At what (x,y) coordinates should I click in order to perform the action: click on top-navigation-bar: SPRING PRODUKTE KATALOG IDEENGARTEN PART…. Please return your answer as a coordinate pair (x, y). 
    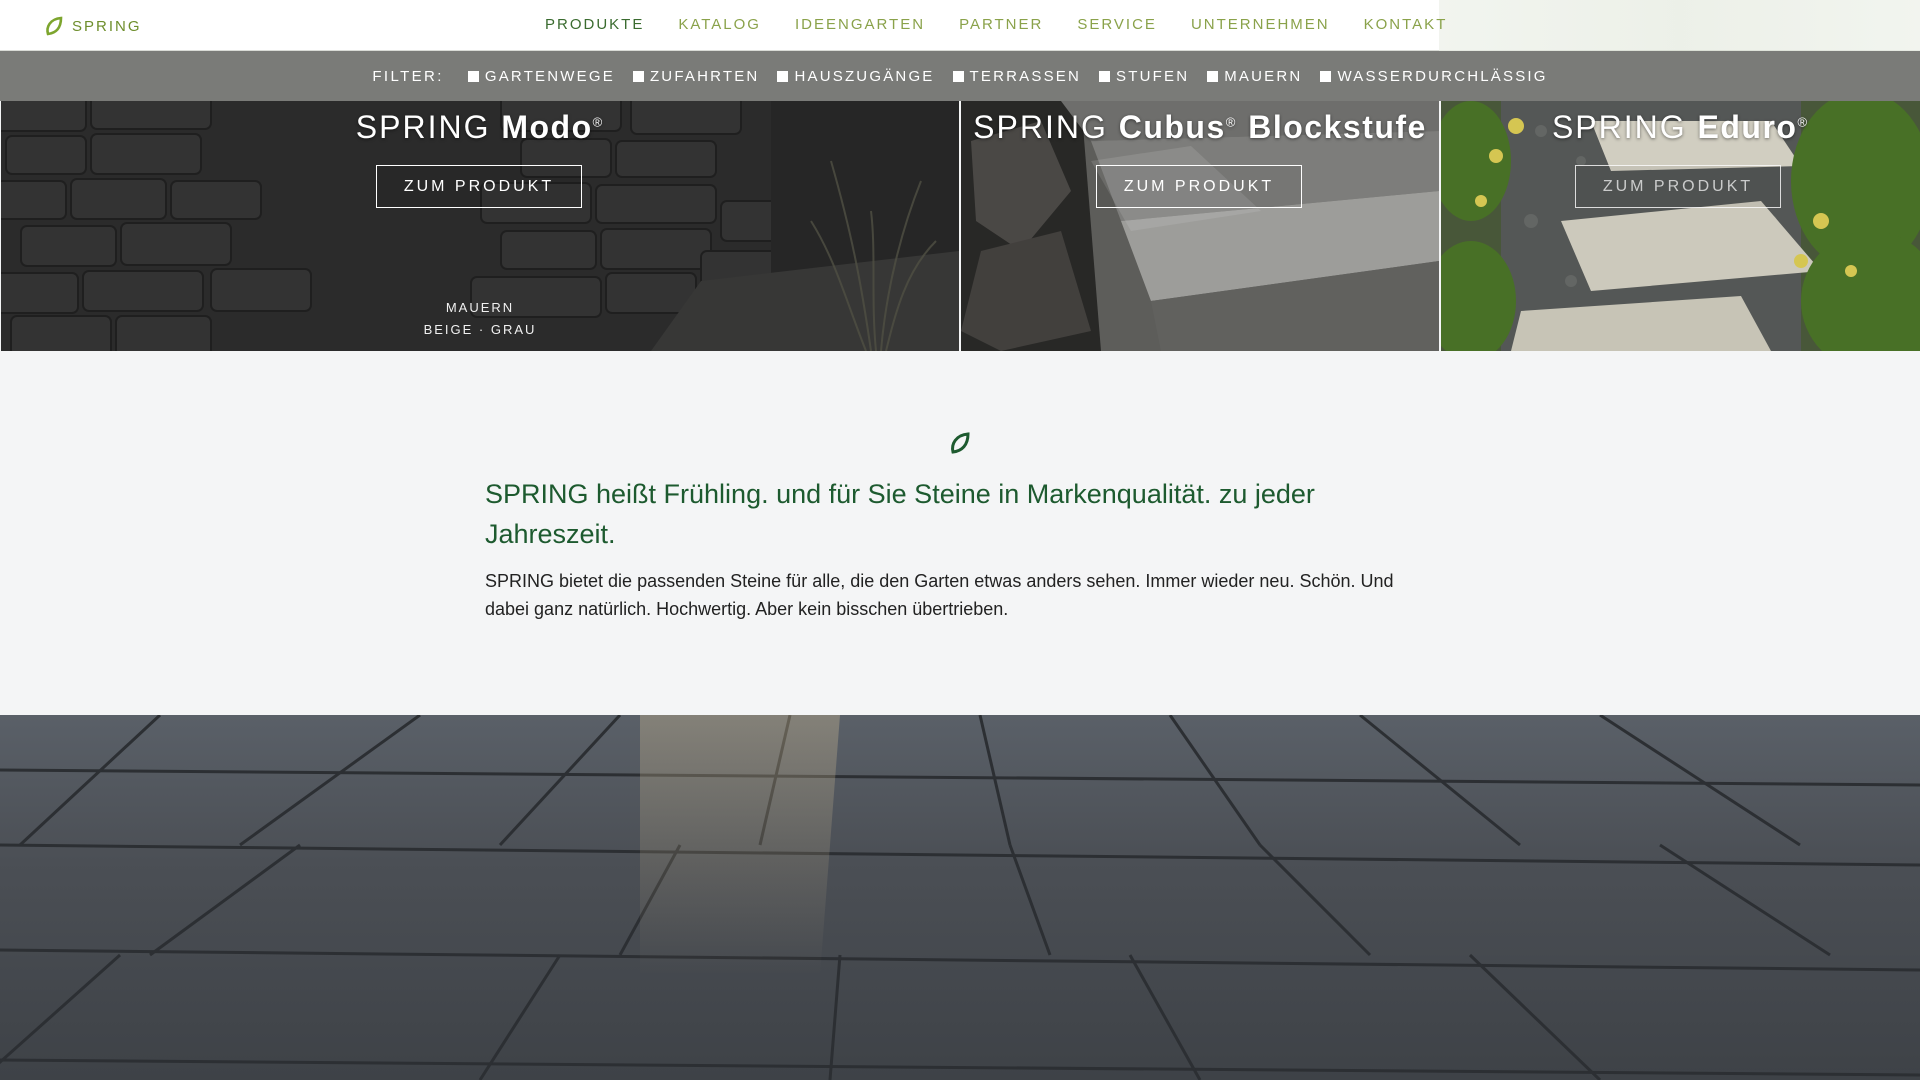
    Looking at the image, I should click on (960, 25).